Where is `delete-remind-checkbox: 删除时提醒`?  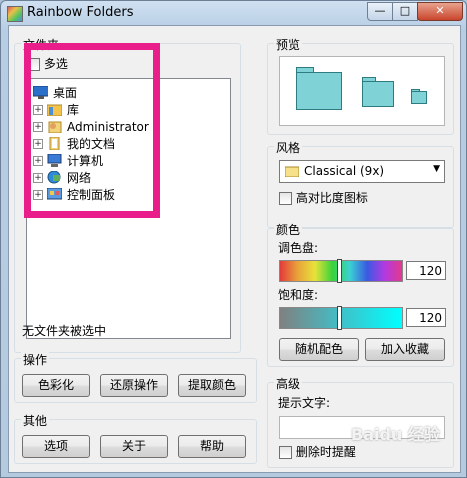 delete-remind-checkbox: 删除时提醒 is located at coordinates (317, 452).